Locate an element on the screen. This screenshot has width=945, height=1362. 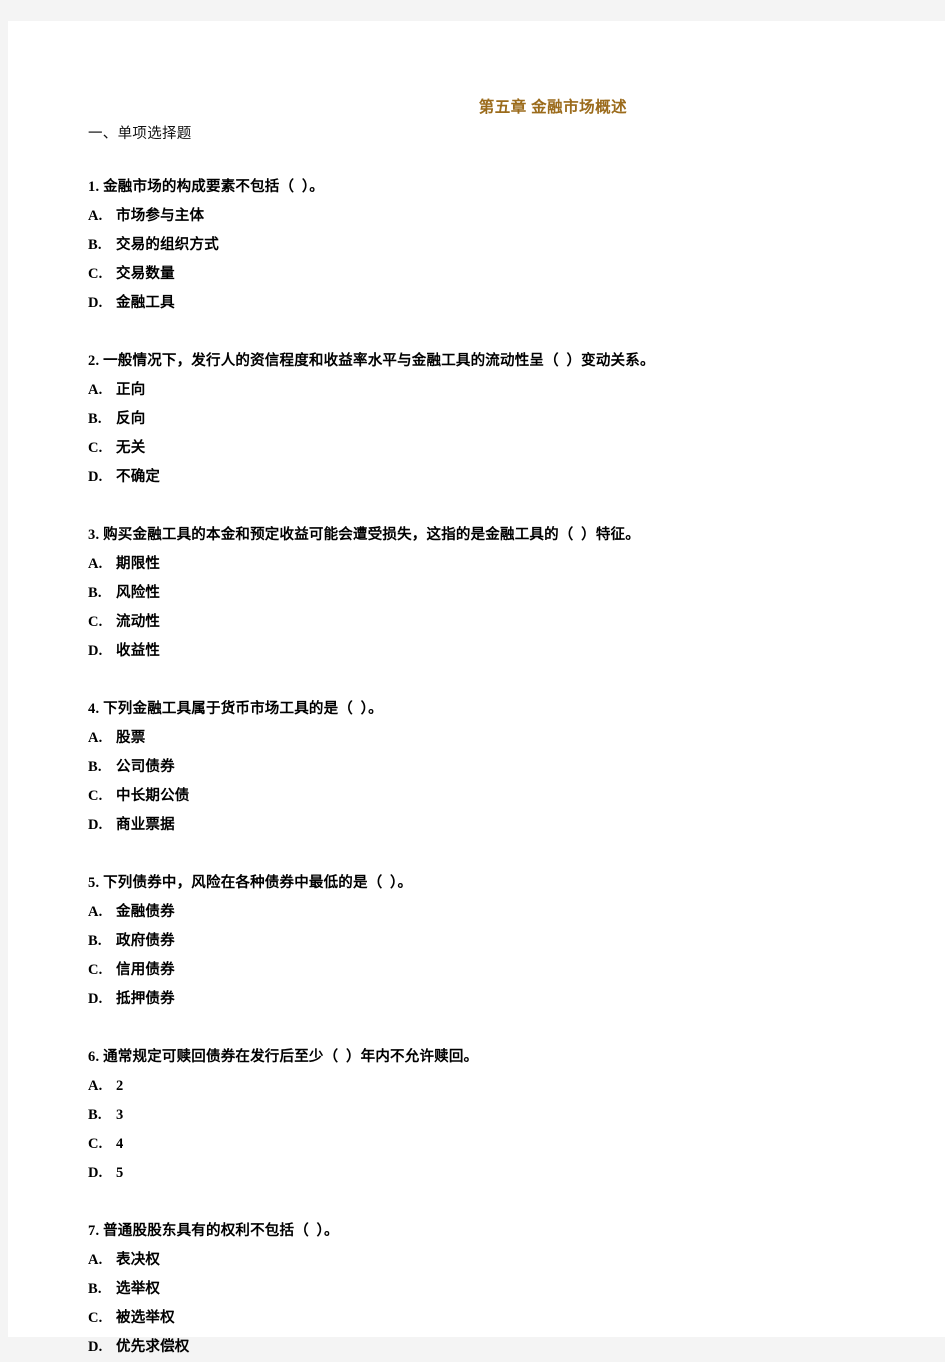
answer-option: D. 抵押债券 is located at coordinates (473, 999).